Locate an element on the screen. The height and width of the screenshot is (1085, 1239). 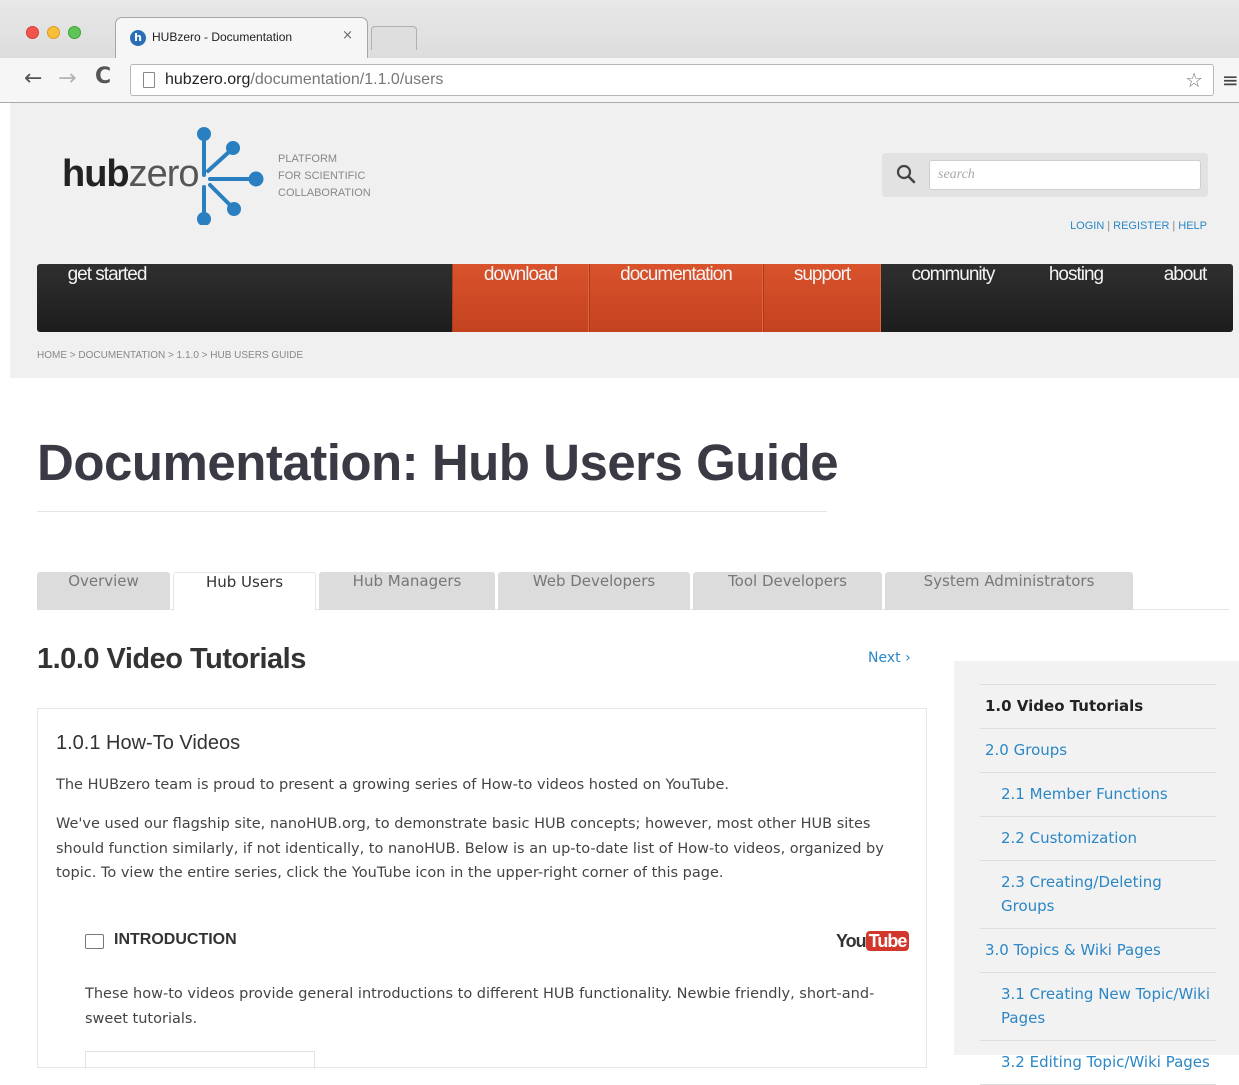
nav-community: community is located at coordinates (953, 298).